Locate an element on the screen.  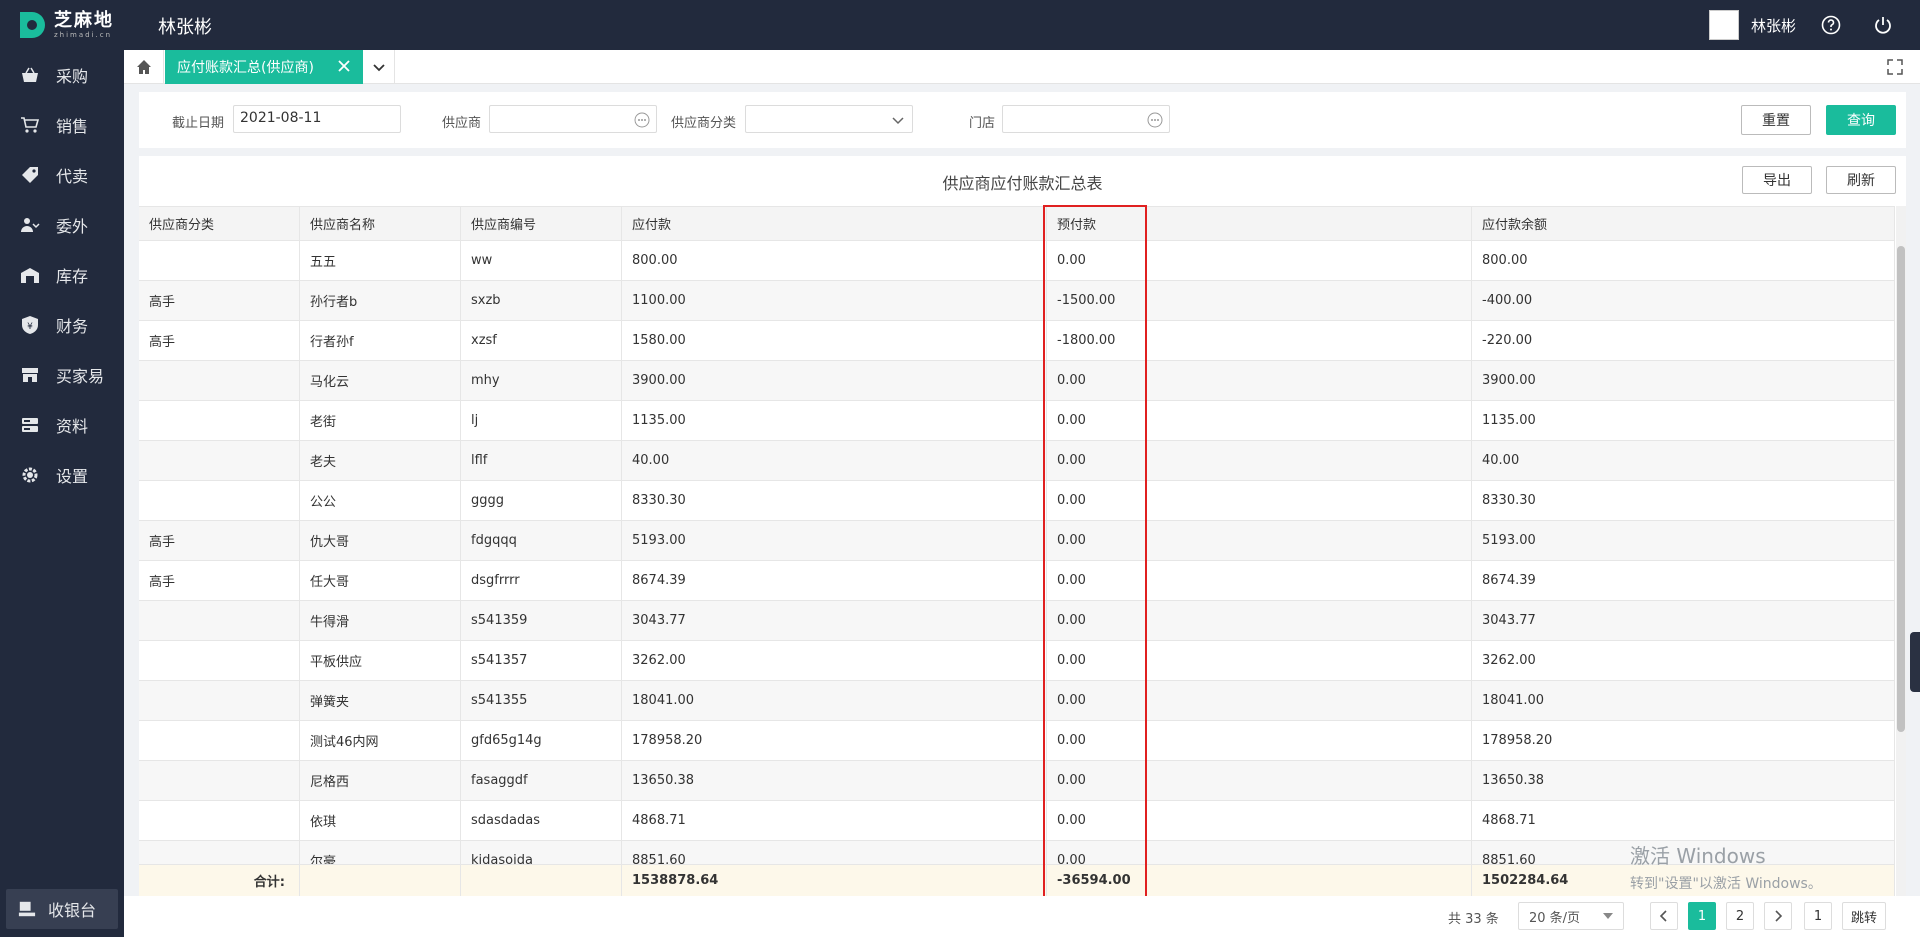
sidebar-item-purchase: 采购 is located at coordinates (62, 75).